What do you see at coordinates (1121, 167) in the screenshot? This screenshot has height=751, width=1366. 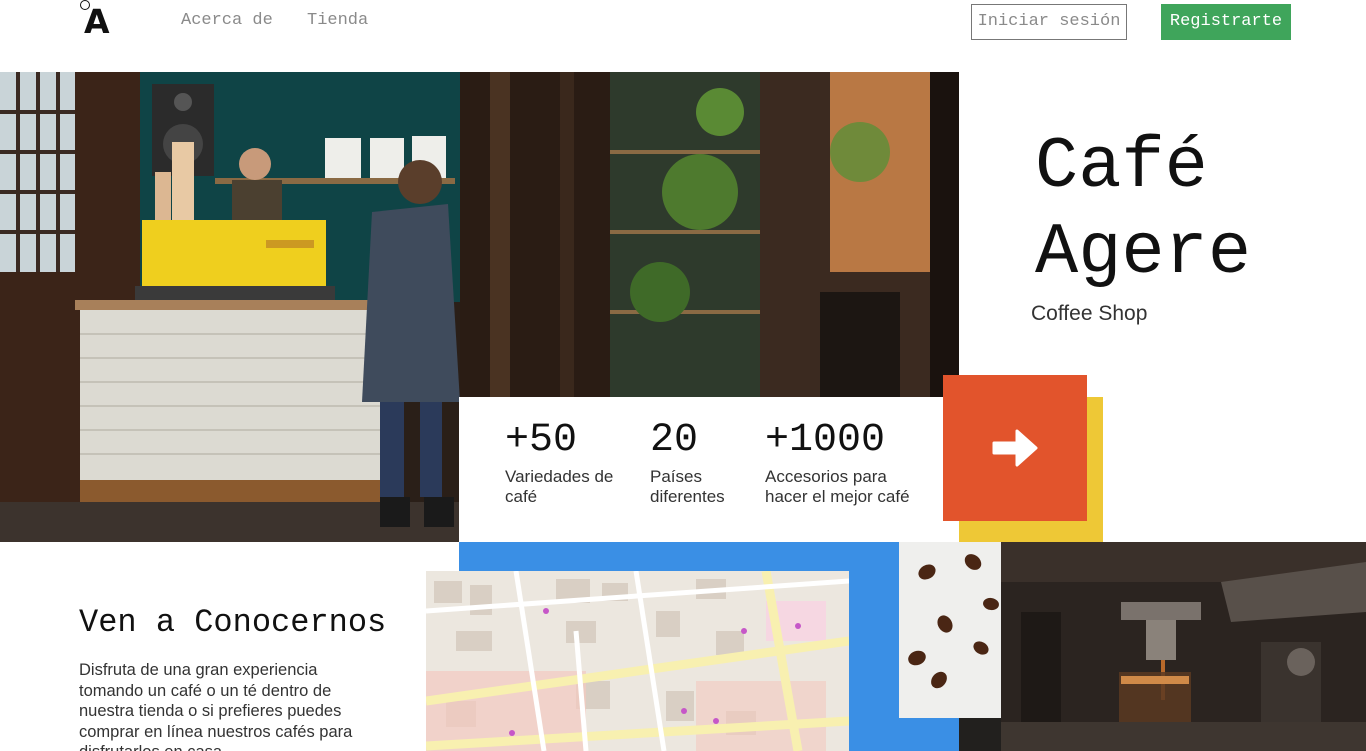 I see `hero-title-line1: Café` at bounding box center [1121, 167].